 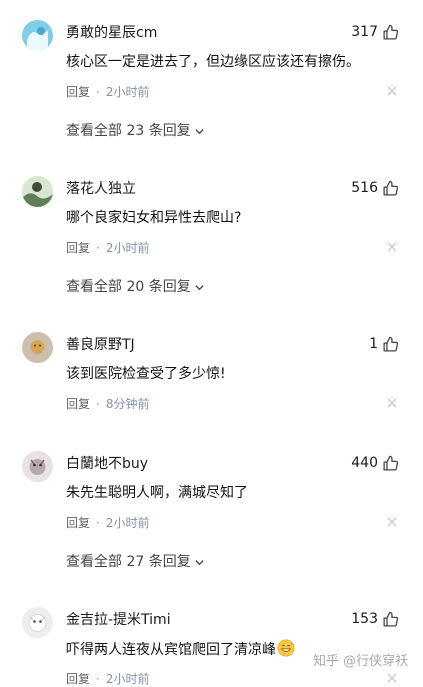 I want to click on comment-text: 核心区一定是进去了，但边缘区应该还有擦伤。, so click(x=213, y=62).